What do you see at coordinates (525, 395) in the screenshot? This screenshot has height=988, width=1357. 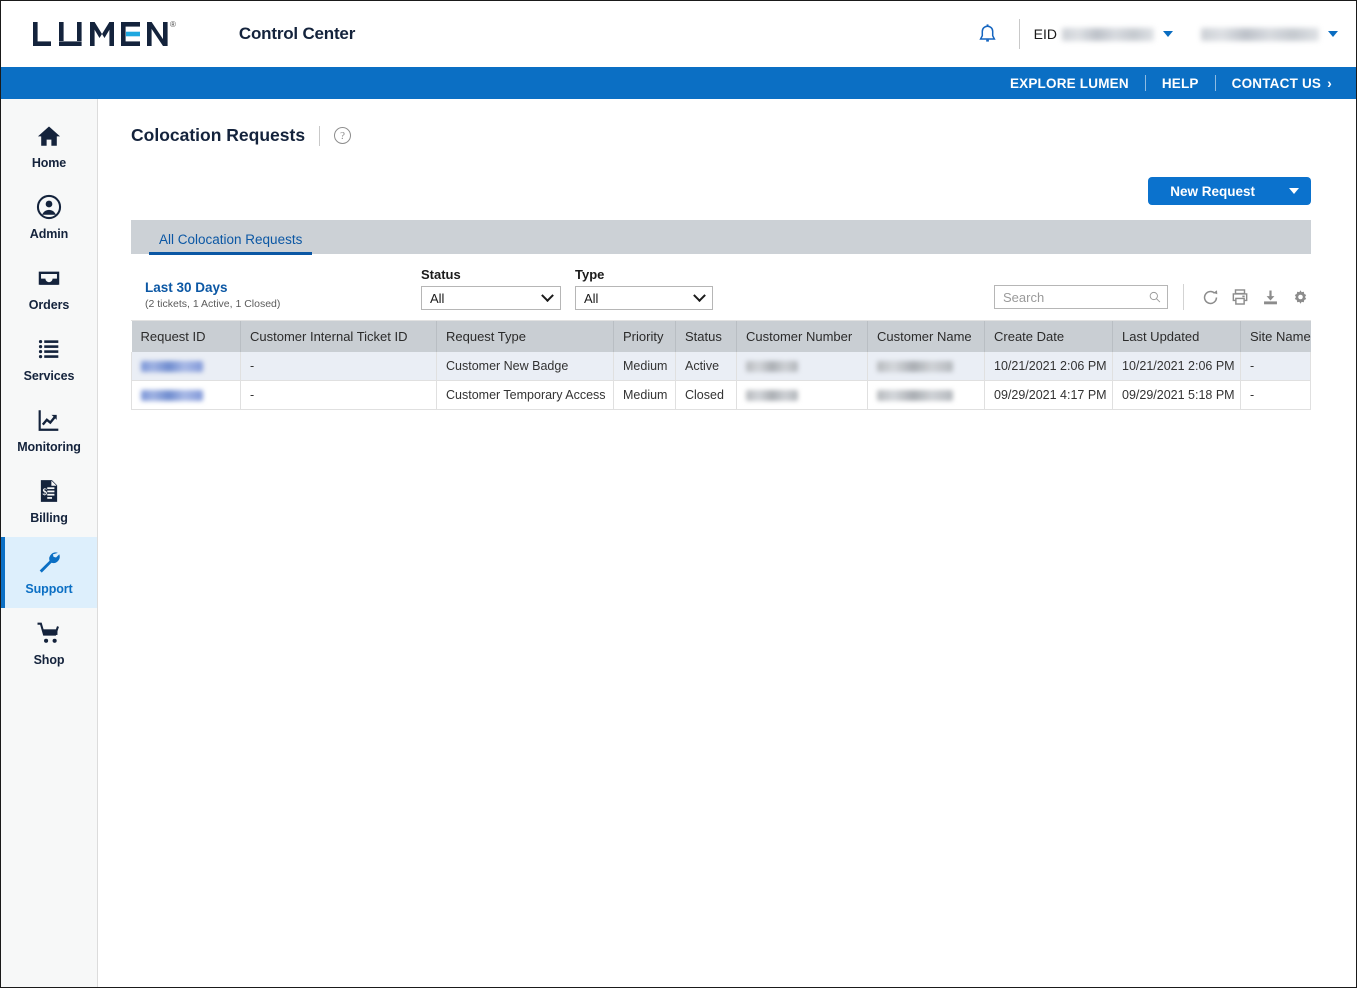 I see `cell-request-type: Customer Temporary Access` at bounding box center [525, 395].